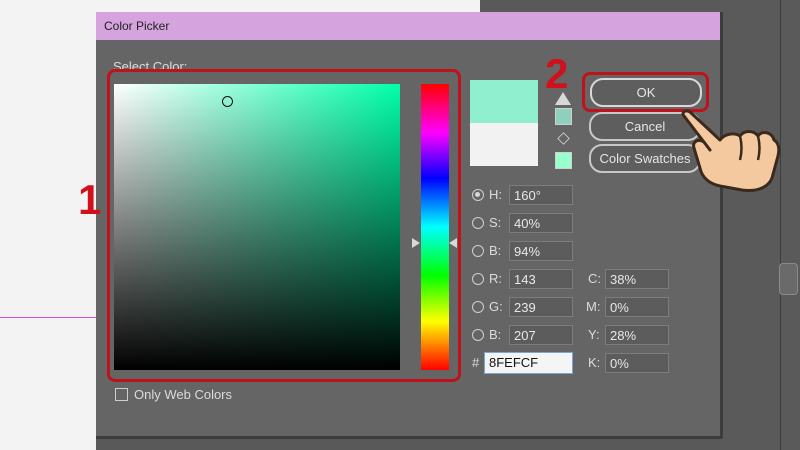  Describe the element at coordinates (495, 278) in the screenshot. I see `red-label: R:` at that location.